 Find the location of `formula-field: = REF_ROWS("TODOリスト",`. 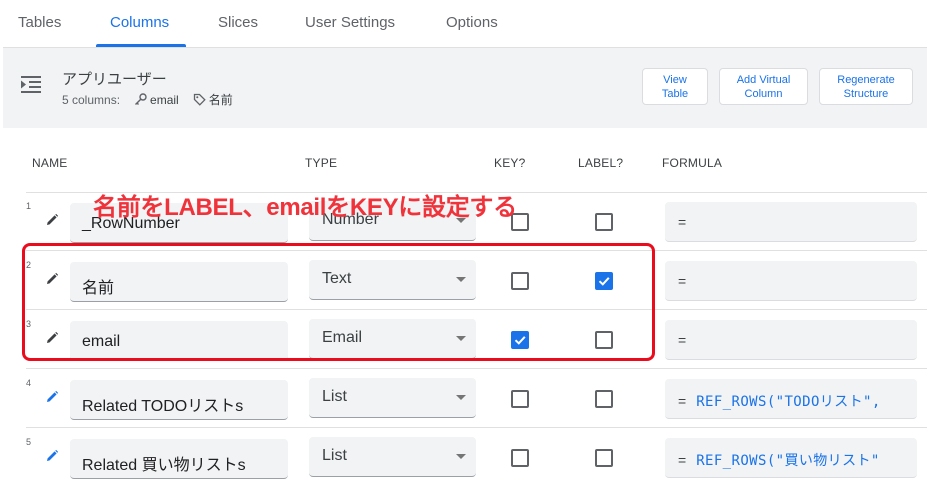

formula-field: = REF_ROWS("TODOリスト", is located at coordinates (791, 399).